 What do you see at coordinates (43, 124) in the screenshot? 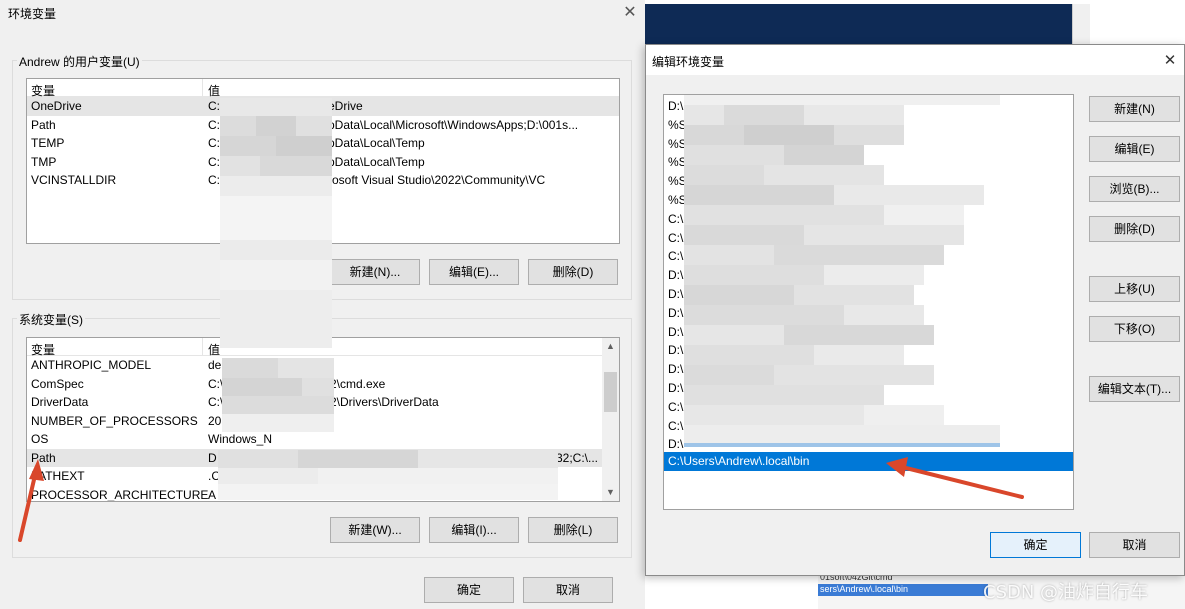
I see `variable-name: Path` at bounding box center [43, 124].